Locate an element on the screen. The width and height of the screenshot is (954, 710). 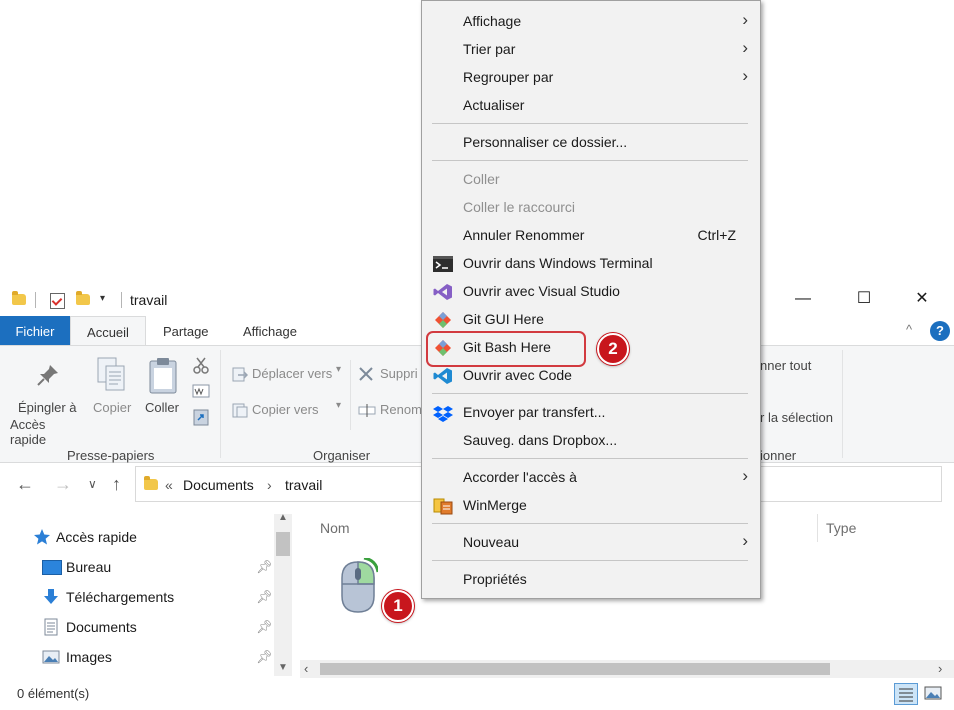
scroll-left-icon: ‹ is located at coordinates (306, 668).